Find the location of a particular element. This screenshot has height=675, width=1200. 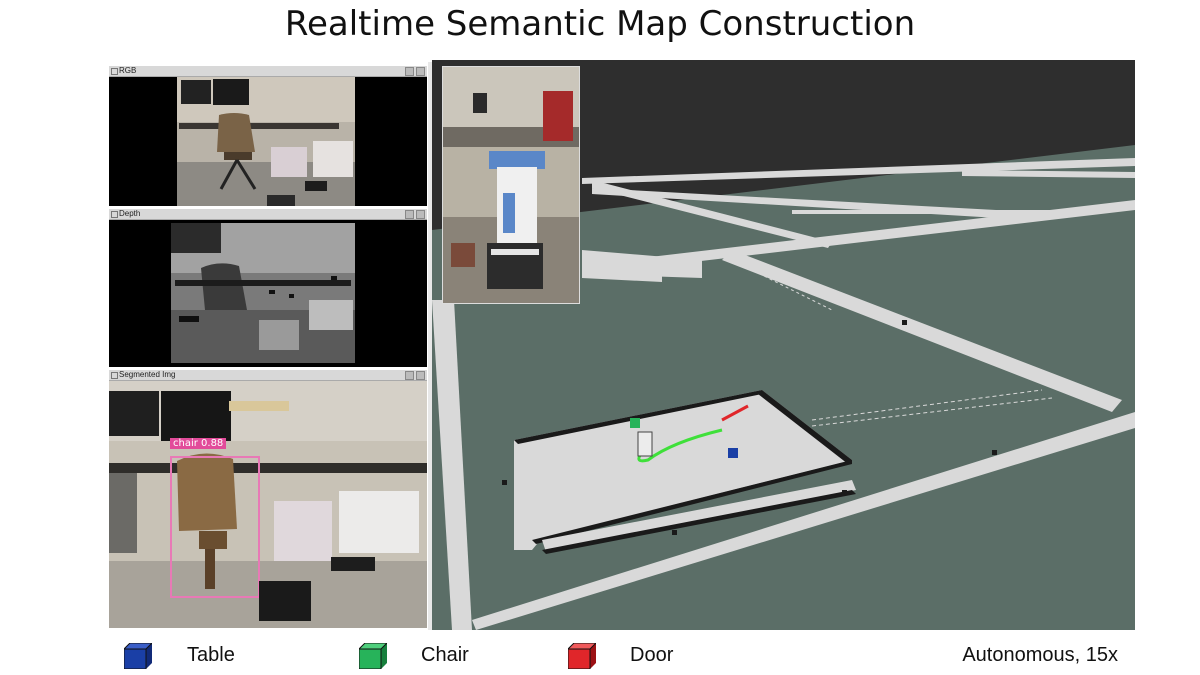

rgb-window: RGB is located at coordinates (268, 136).